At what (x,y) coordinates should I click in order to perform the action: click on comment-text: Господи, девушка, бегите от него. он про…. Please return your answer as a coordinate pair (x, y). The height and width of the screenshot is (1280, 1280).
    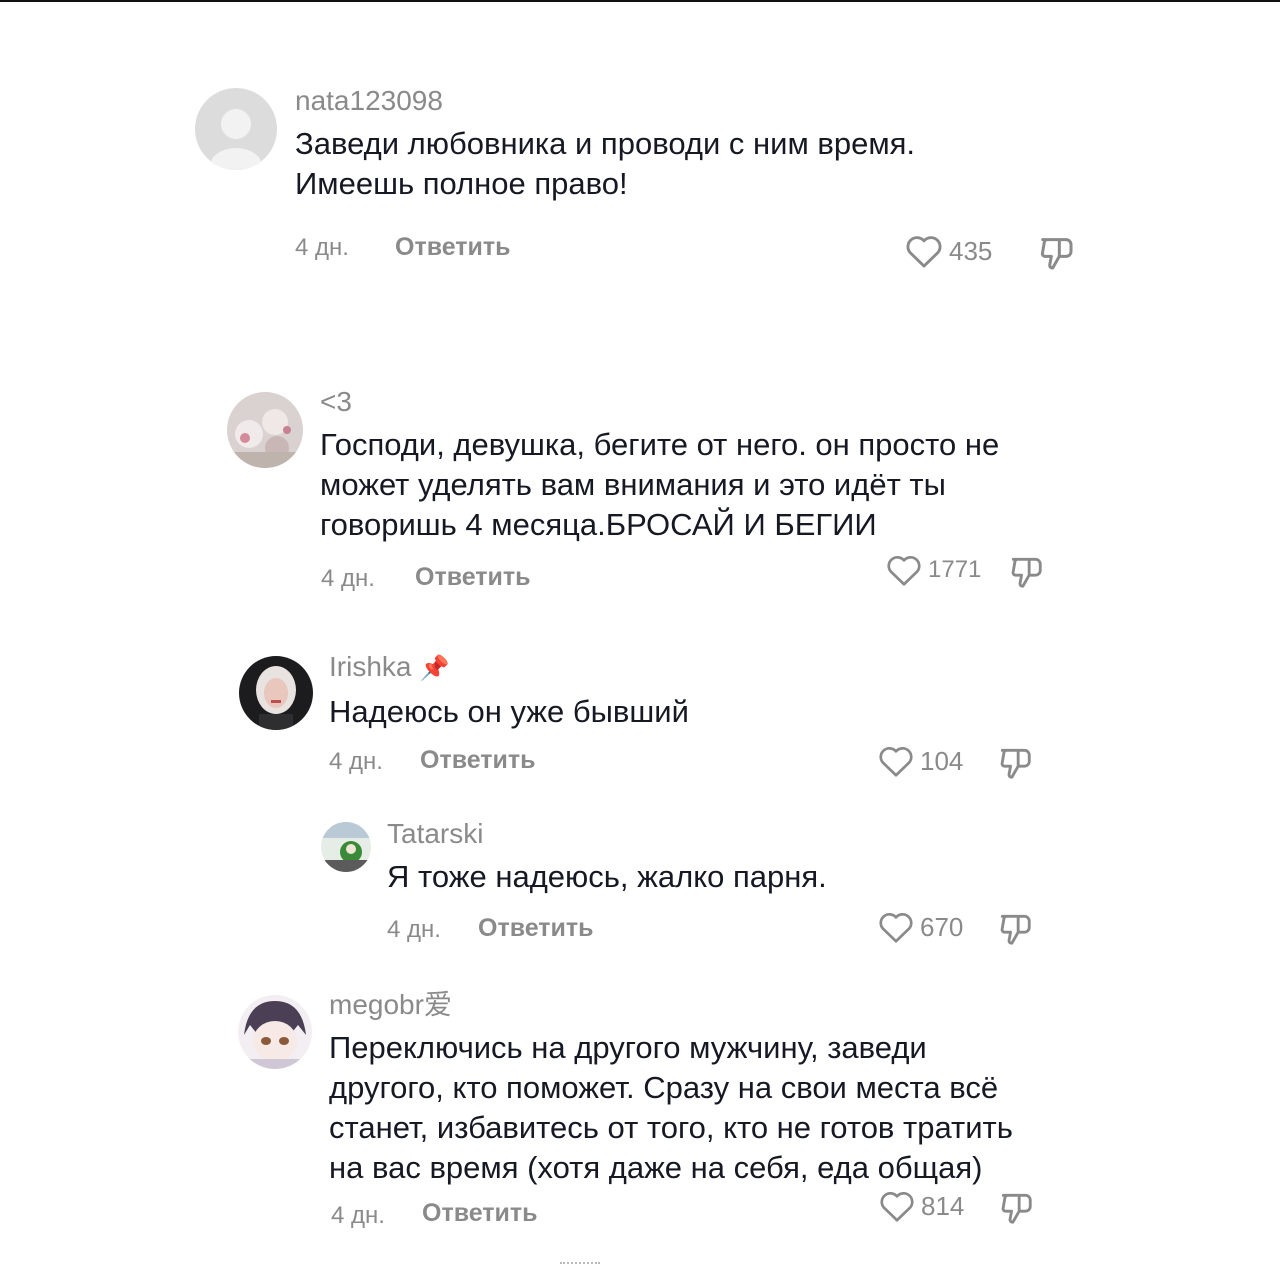
    Looking at the image, I should click on (659, 485).